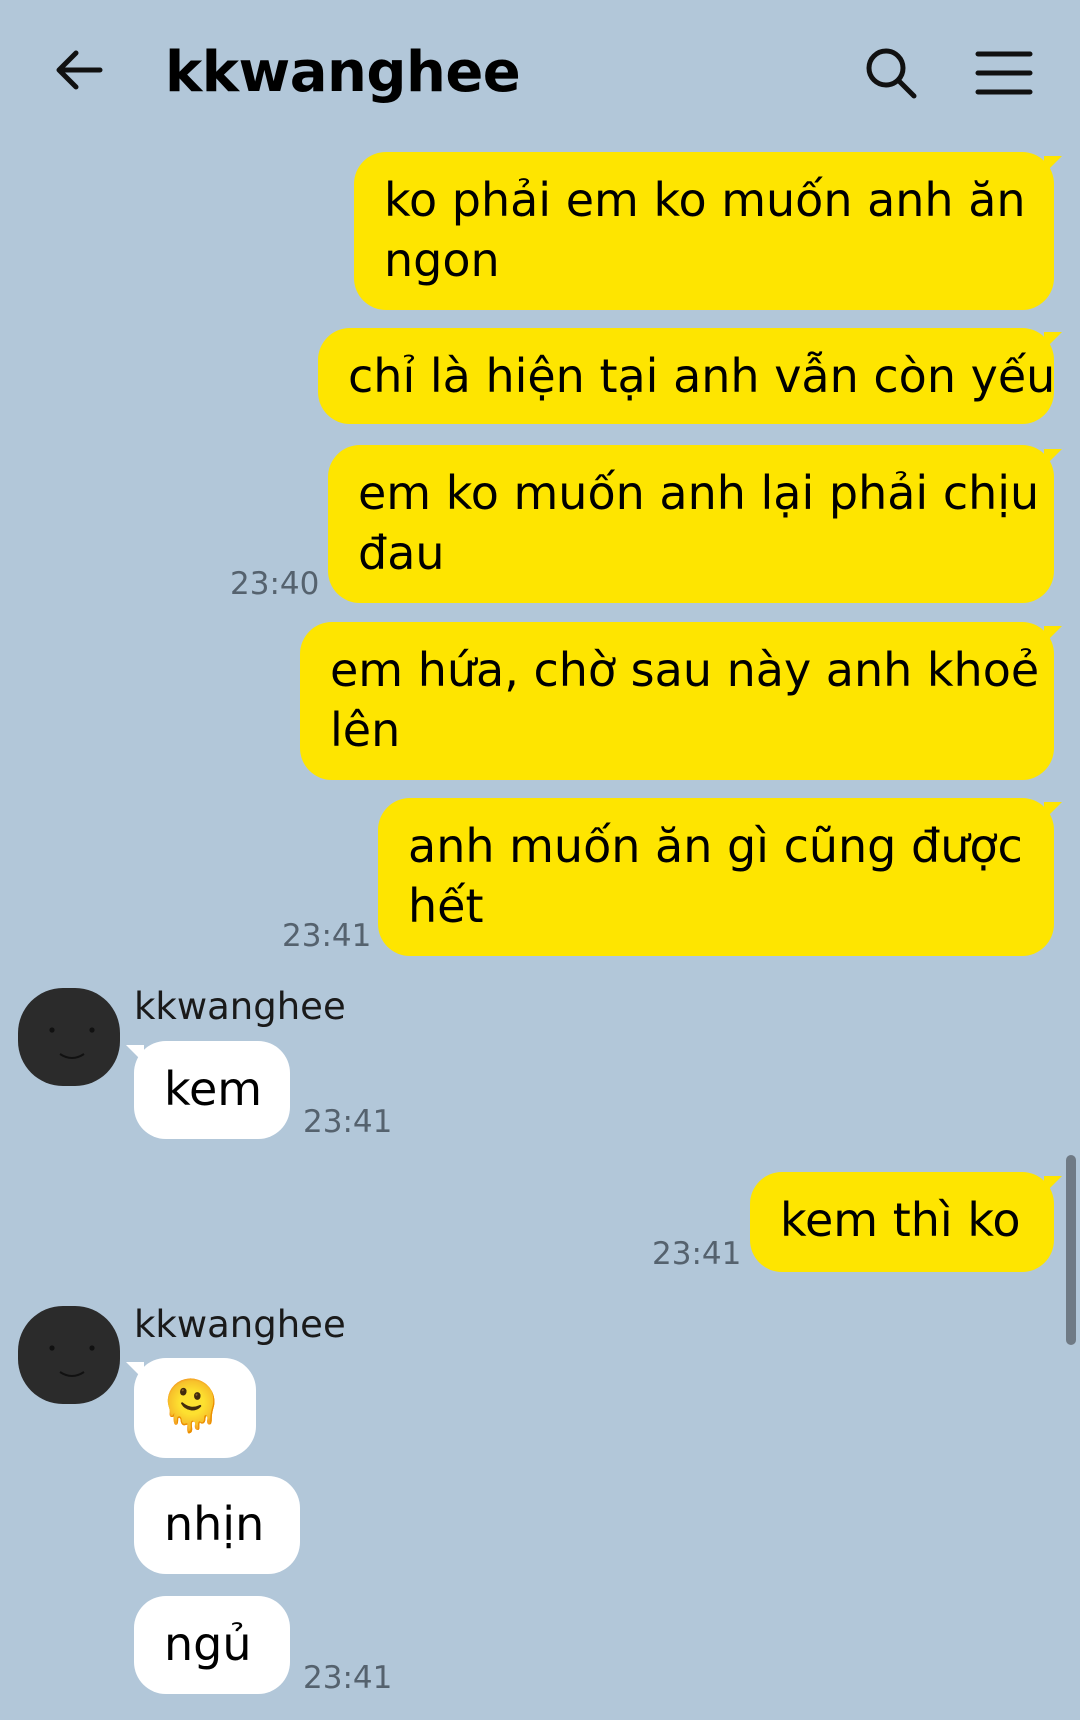 The width and height of the screenshot is (1080, 1720). Describe the element at coordinates (213, 1089) in the screenshot. I see `message-line: kem` at that location.